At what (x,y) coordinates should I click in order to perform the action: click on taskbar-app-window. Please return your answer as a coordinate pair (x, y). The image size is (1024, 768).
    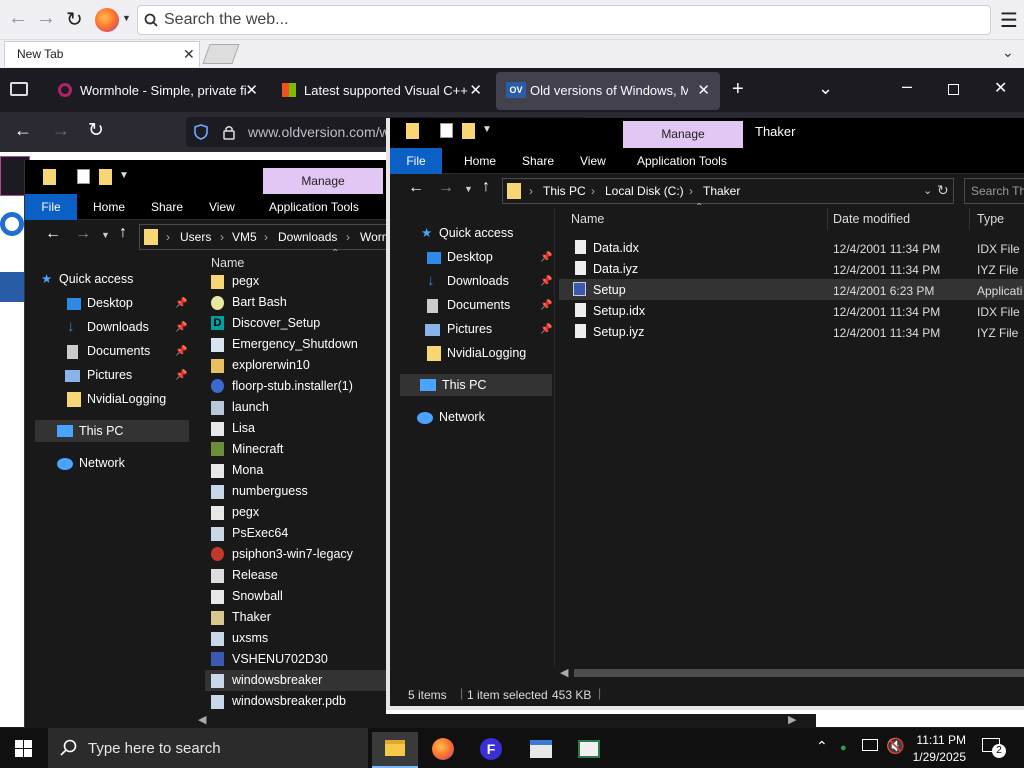
    Looking at the image, I should click on (541, 750).